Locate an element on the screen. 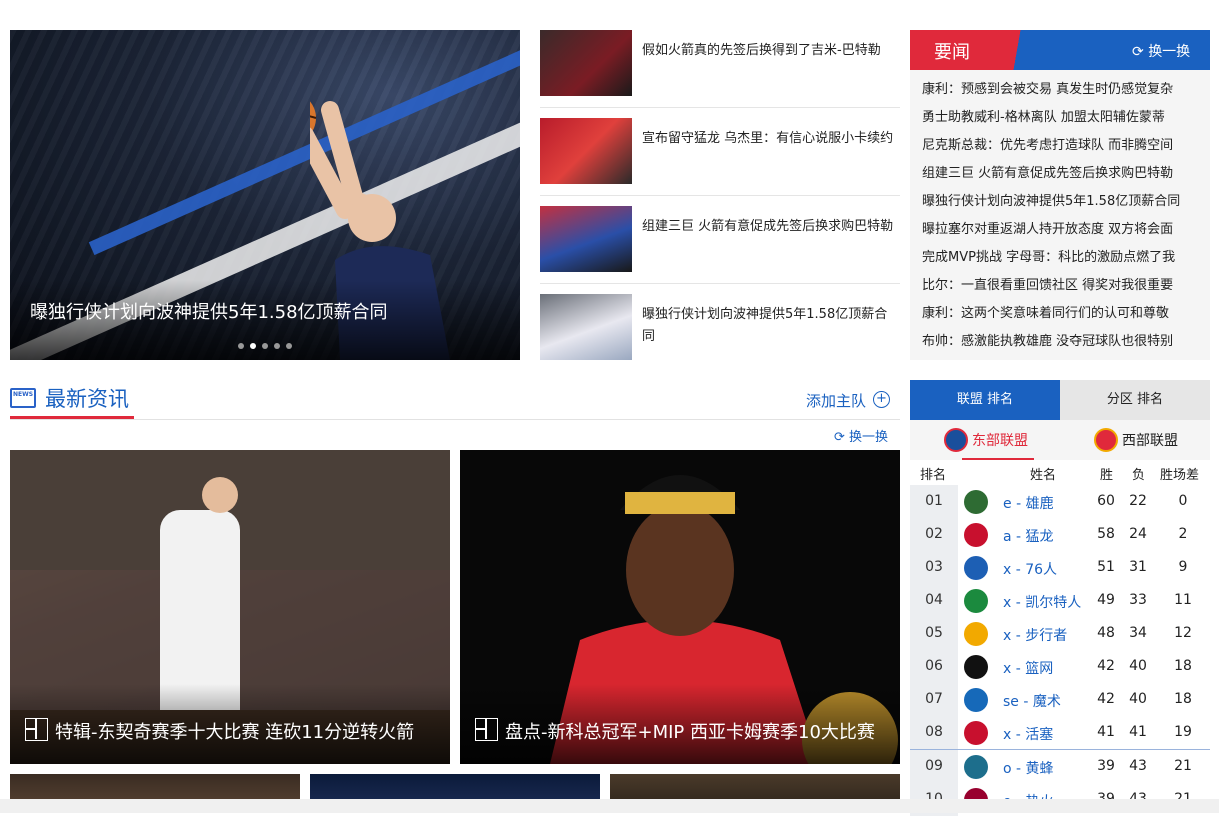 Image resolution: width=1219 pixels, height=816 pixels. games-behind: 21 is located at coordinates (1183, 766).